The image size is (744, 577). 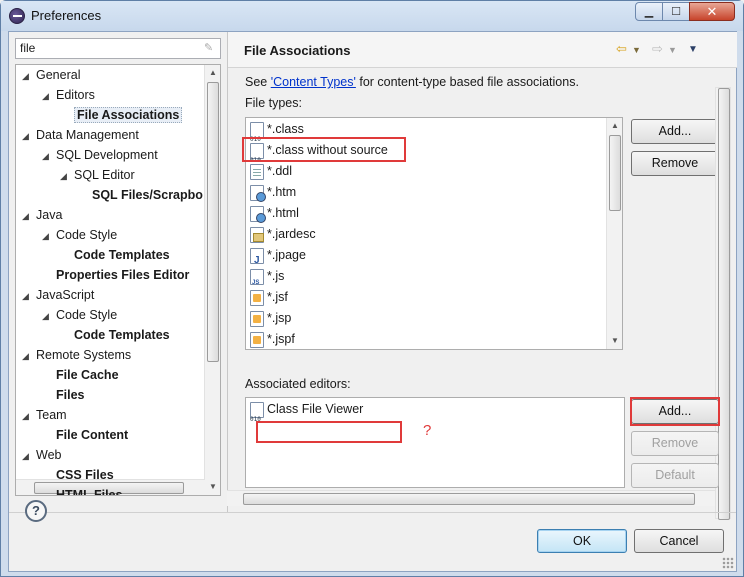 I want to click on tree-item: File Cache, so click(x=80, y=375).